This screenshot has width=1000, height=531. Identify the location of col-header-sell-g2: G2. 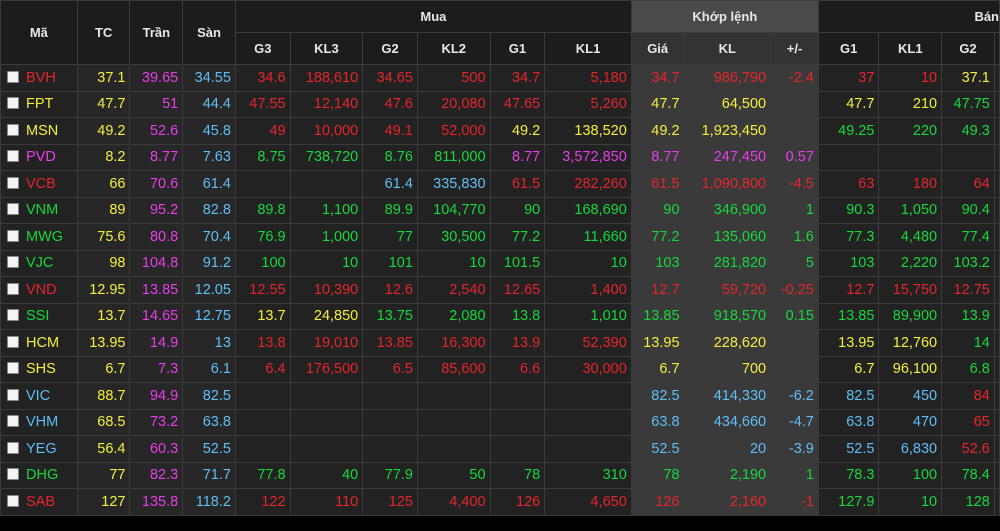
(968, 48).